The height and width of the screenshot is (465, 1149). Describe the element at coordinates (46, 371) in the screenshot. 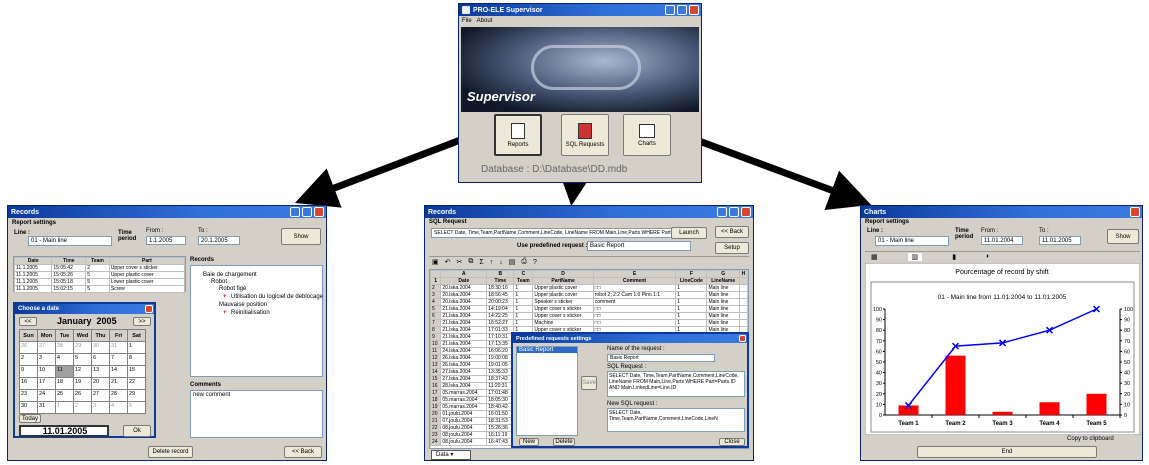

I see `calendar-day: 10` at that location.